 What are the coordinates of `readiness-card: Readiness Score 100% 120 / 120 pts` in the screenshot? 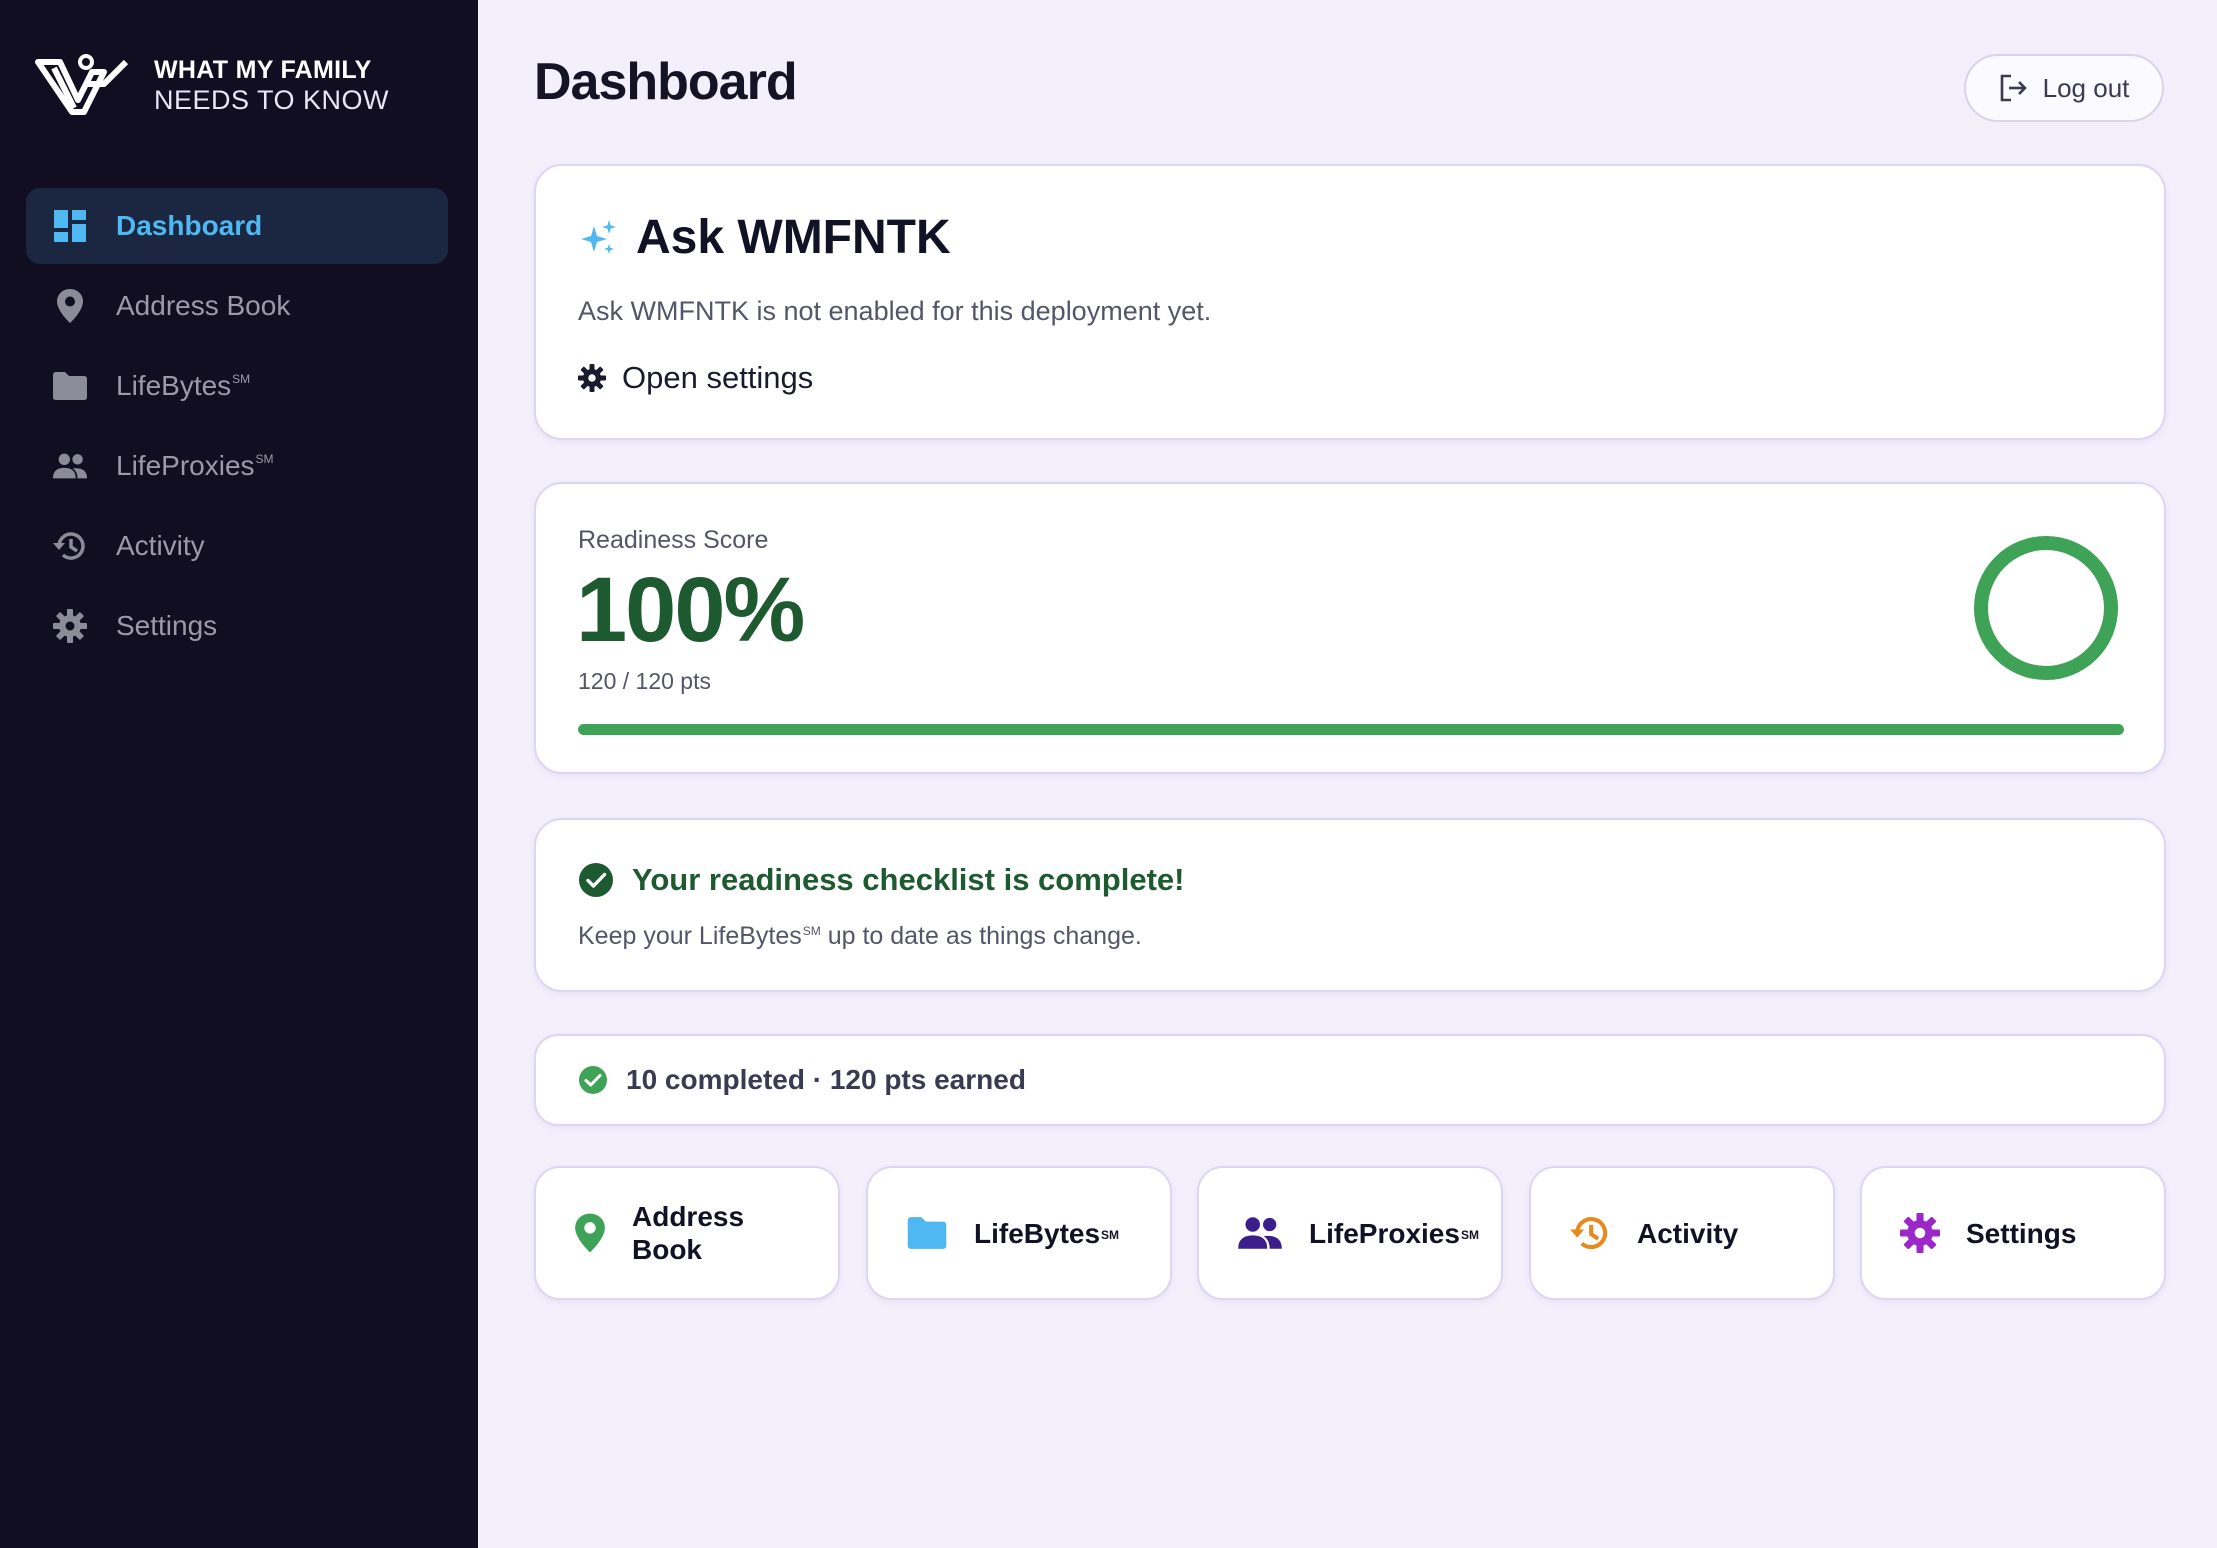 It's located at (1350, 628).